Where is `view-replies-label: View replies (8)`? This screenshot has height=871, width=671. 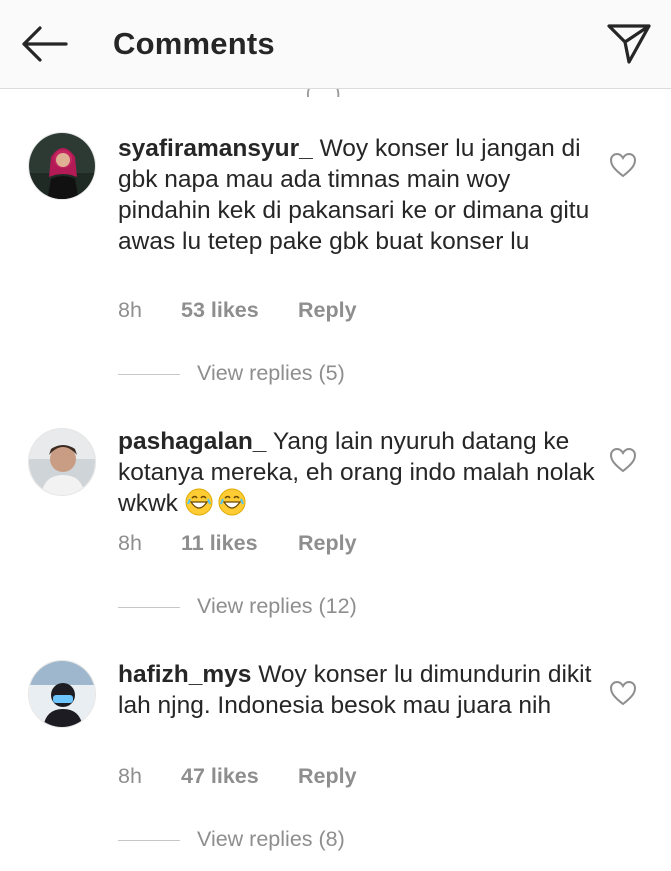 view-replies-label: View replies (8) is located at coordinates (271, 839).